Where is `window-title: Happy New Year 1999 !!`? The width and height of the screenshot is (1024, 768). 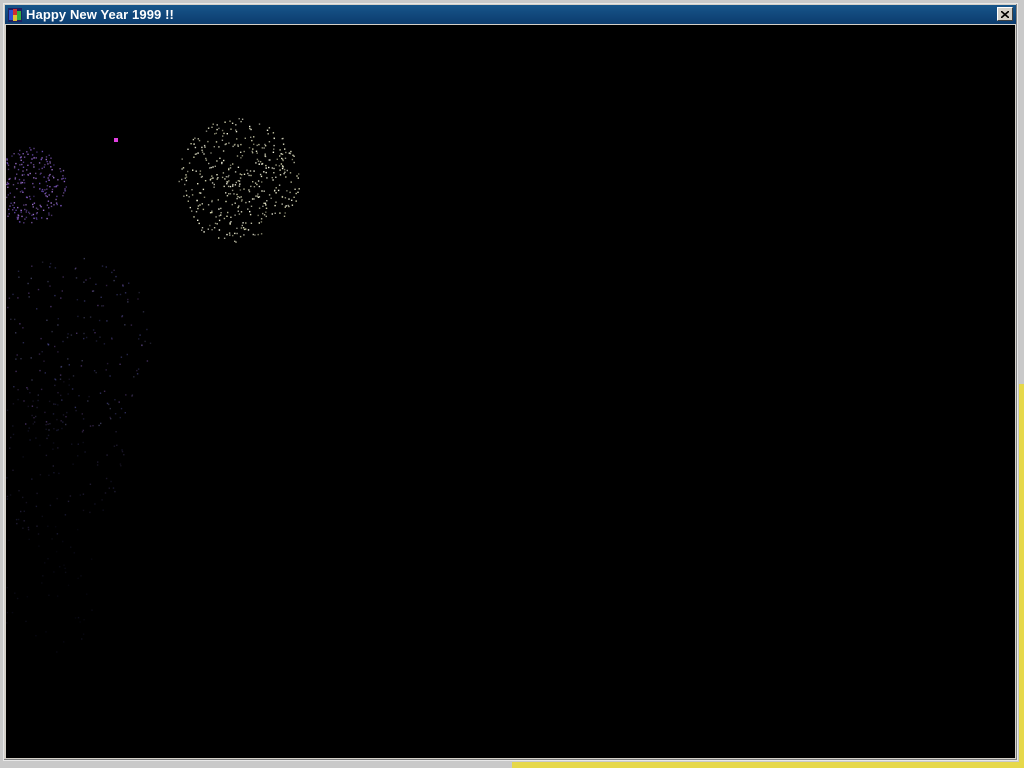
window-title: Happy New Year 1999 !! is located at coordinates (100, 14).